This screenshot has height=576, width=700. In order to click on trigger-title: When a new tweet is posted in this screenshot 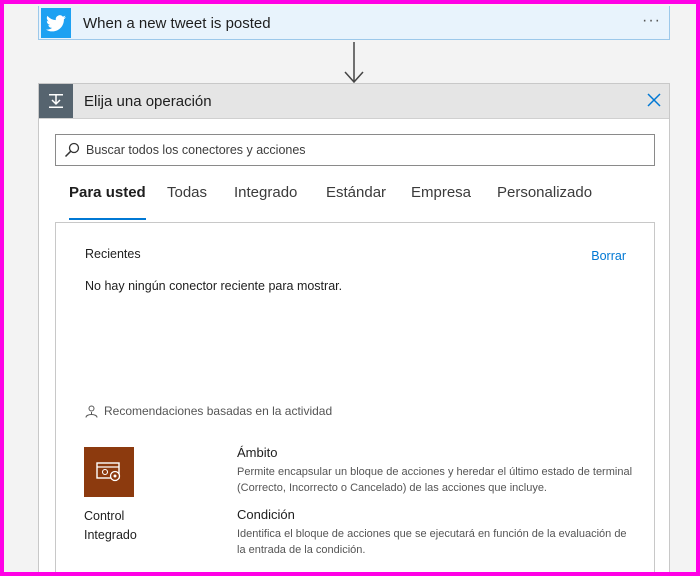, I will do `click(177, 23)`.